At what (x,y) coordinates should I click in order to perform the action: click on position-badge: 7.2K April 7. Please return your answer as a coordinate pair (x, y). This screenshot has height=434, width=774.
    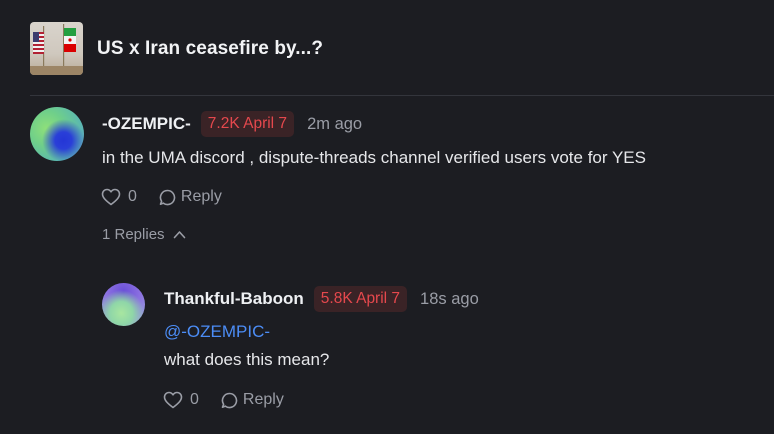
    Looking at the image, I should click on (247, 124).